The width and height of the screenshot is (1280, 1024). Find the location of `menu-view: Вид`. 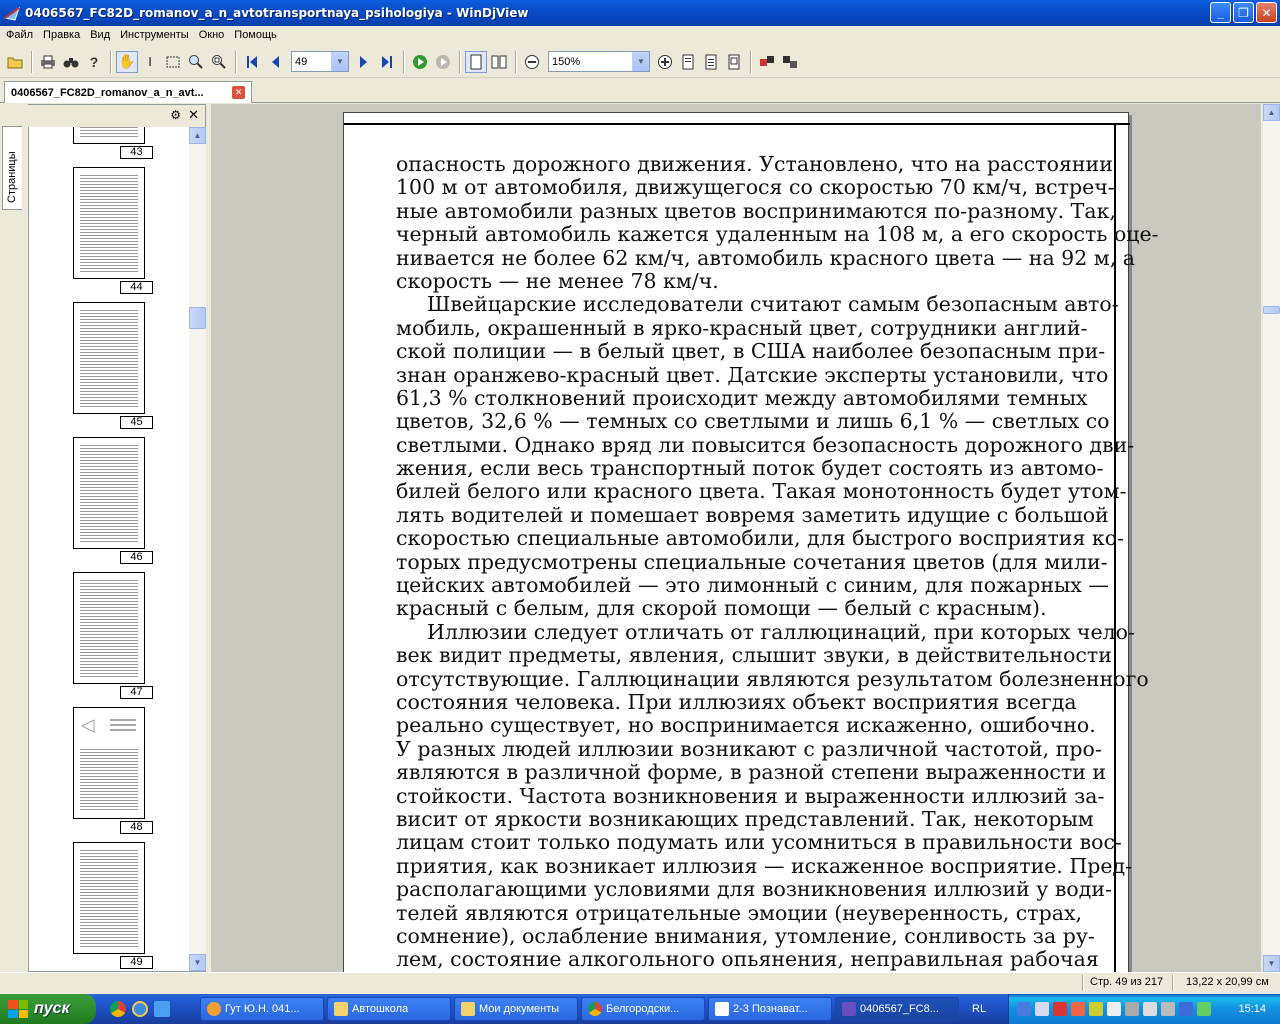

menu-view: Вид is located at coordinates (101, 35).